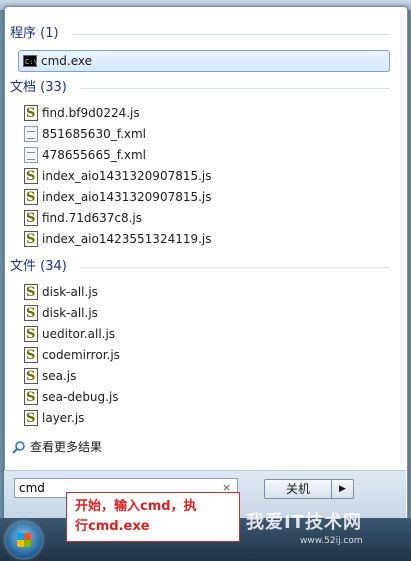 This screenshot has width=411, height=561. I want to click on result-item-label: codemirror.js, so click(81, 355).